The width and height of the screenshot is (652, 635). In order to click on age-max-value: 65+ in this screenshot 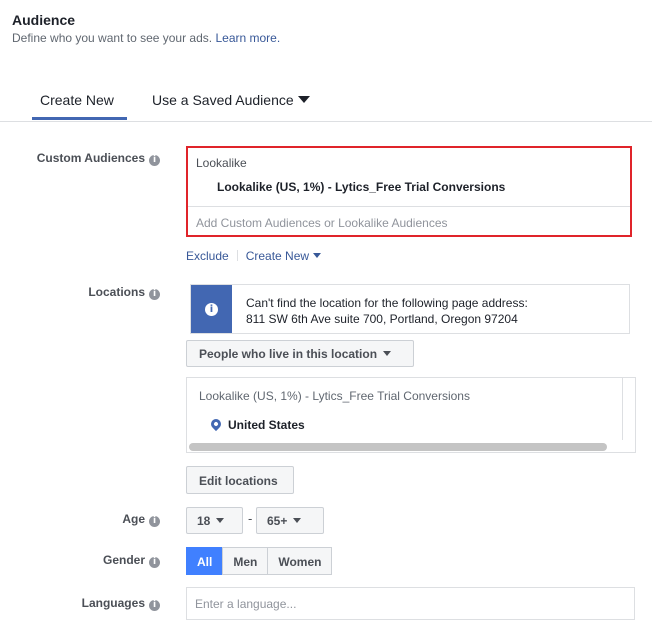, I will do `click(277, 521)`.